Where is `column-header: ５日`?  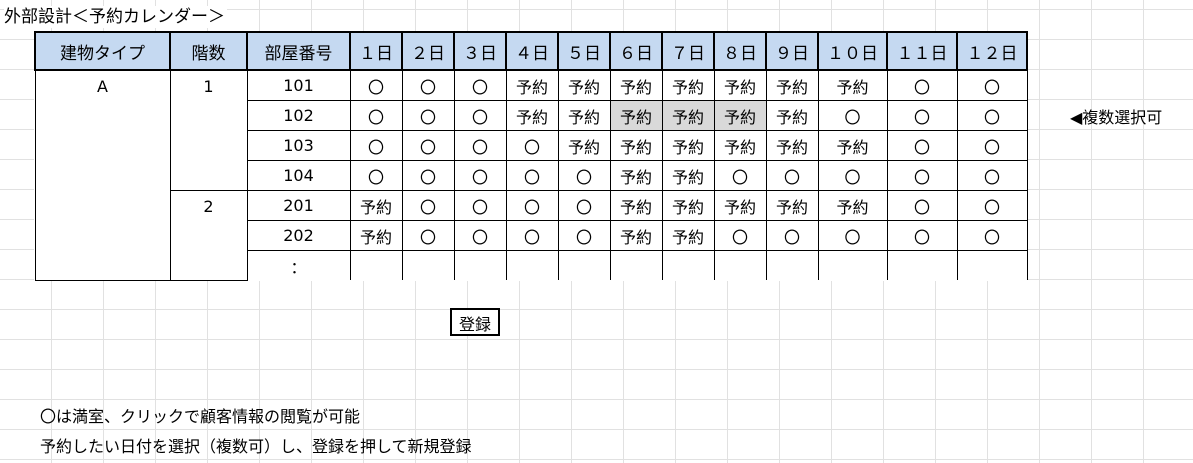
column-header: ５日 is located at coordinates (584, 51).